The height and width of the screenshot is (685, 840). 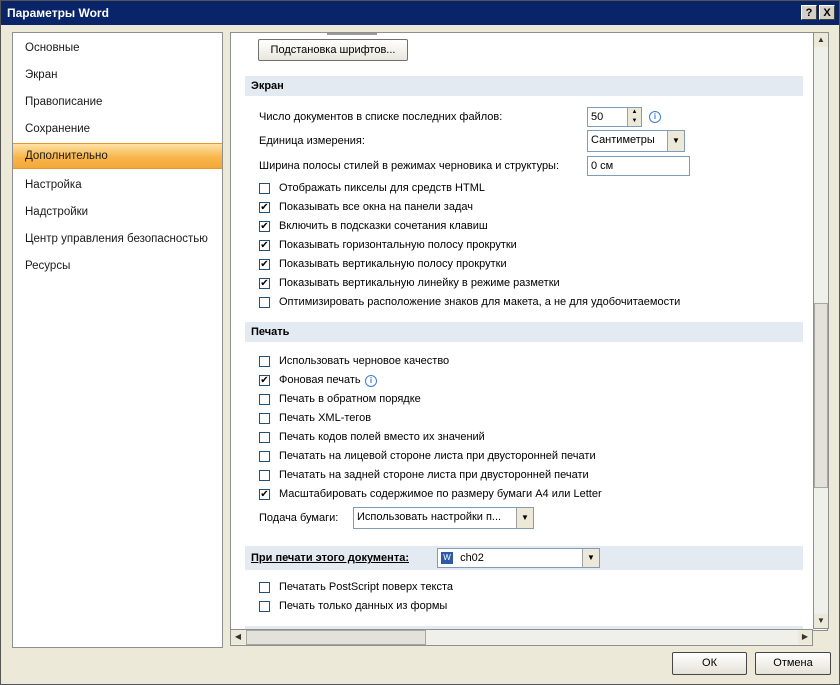 I want to click on paper-feed-dropdown: Использовать настройки п... ▼, so click(x=443, y=518).